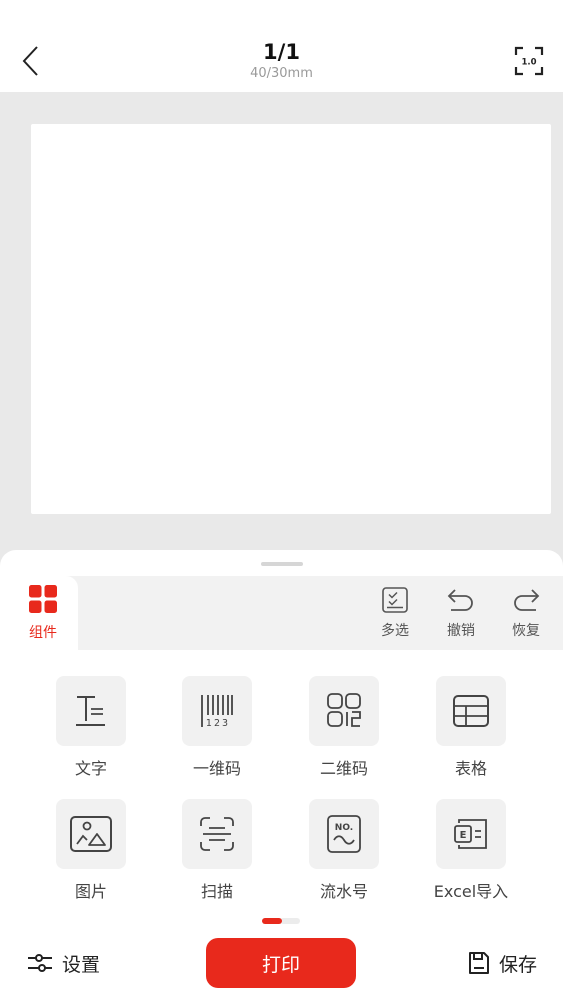 Image resolution: width=563 pixels, height=1000 pixels. What do you see at coordinates (526, 631) in the screenshot?
I see `redo-label: 恢复` at bounding box center [526, 631].